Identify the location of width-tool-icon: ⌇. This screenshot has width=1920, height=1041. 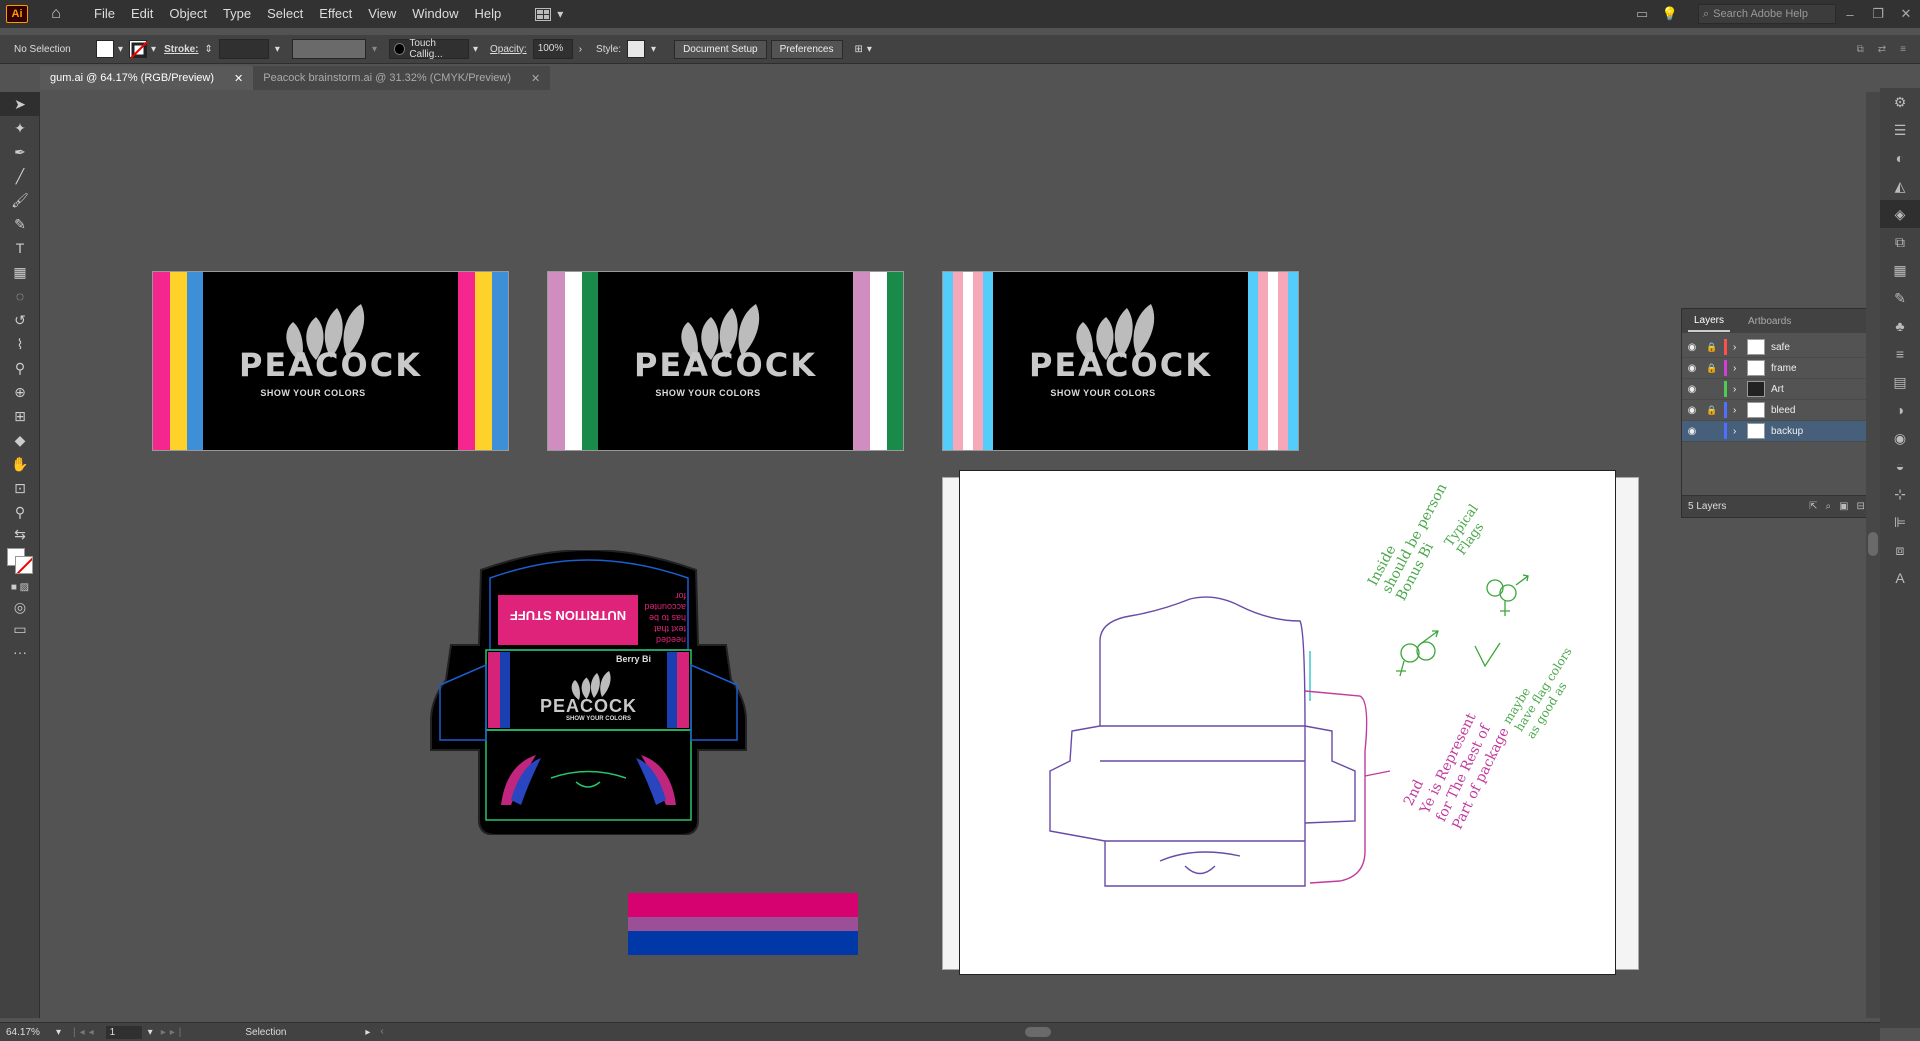
(20, 344).